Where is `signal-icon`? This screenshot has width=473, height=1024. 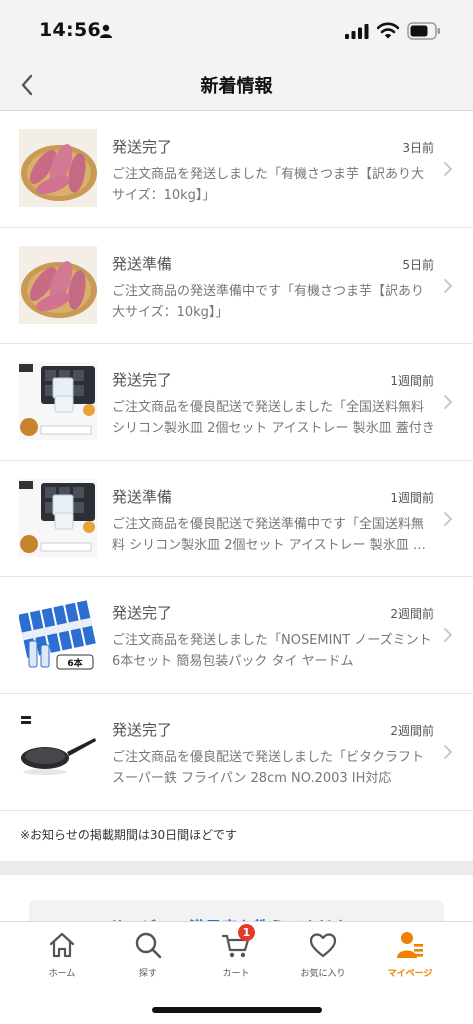 signal-icon is located at coordinates (357, 31).